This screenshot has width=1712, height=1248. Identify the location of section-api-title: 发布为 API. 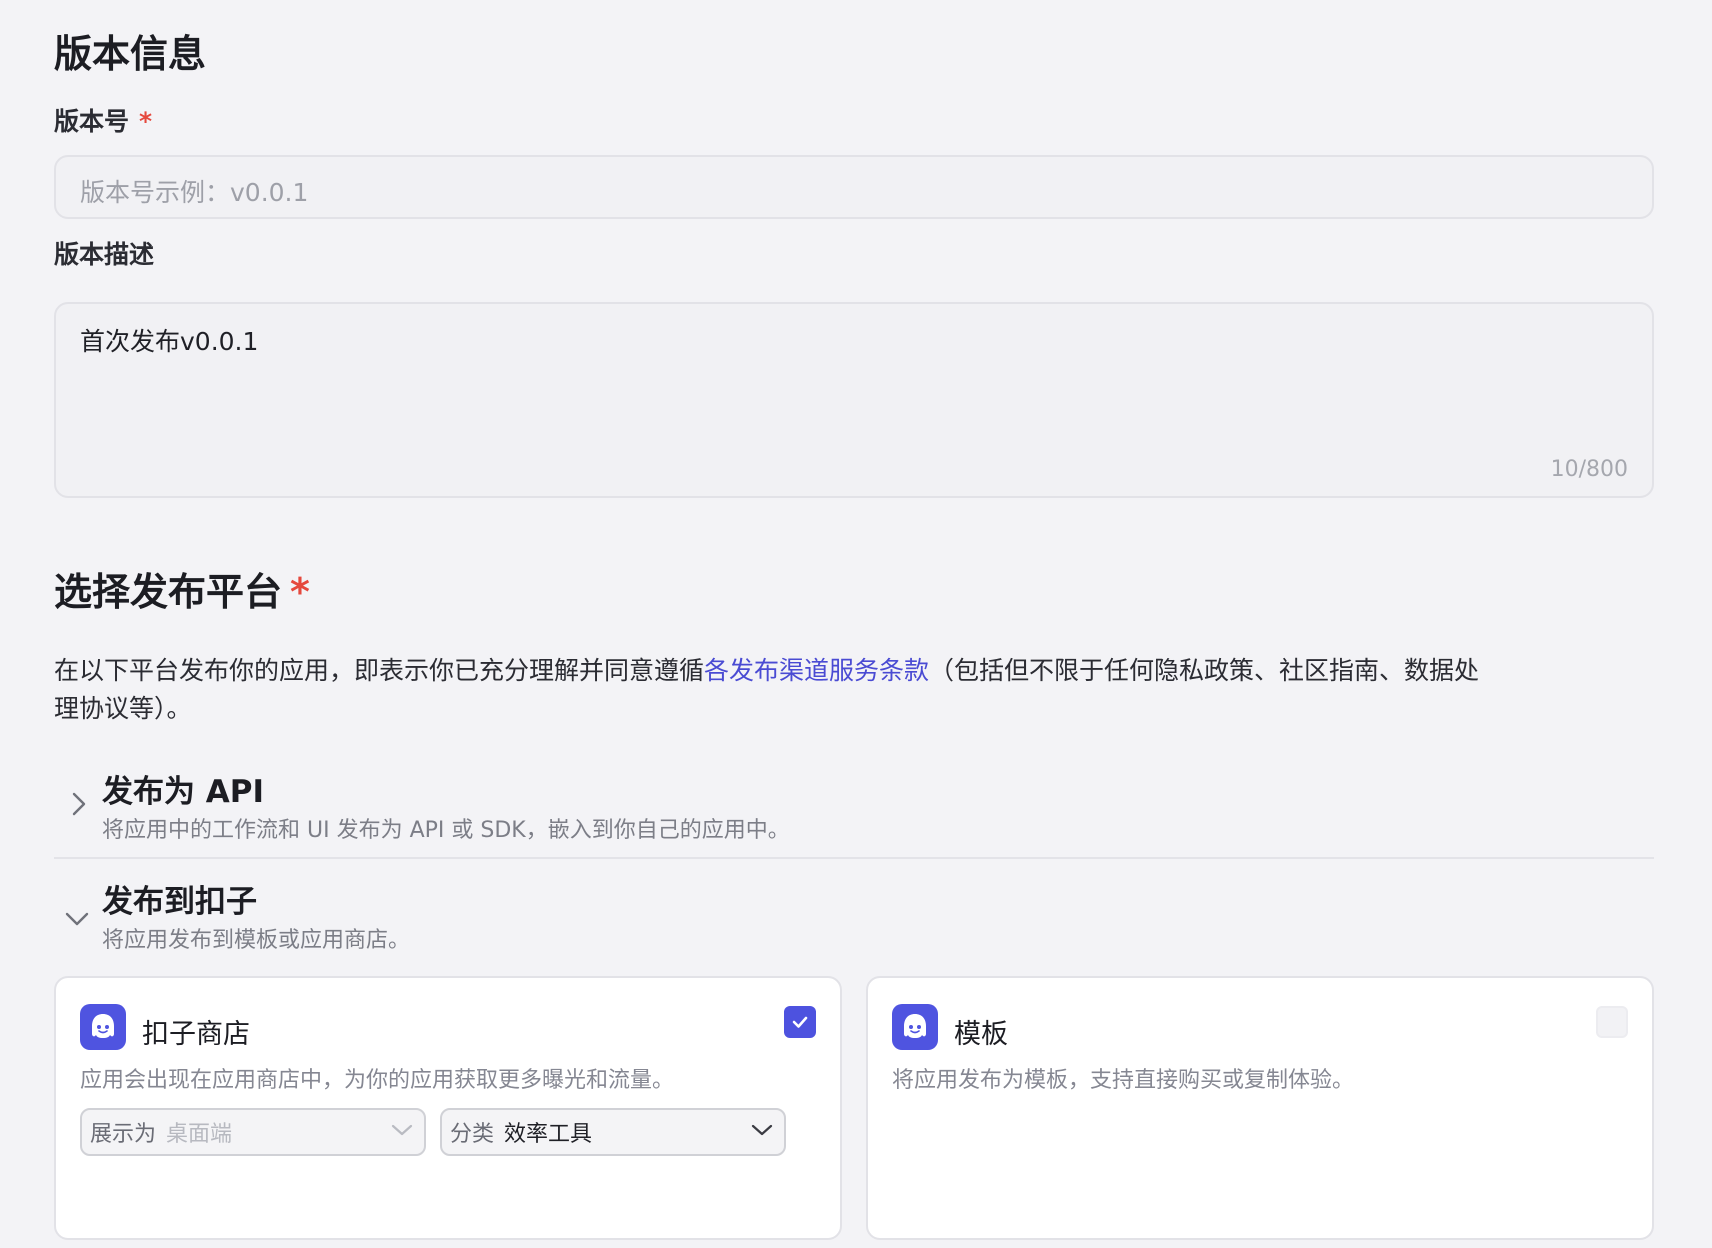
(183, 792).